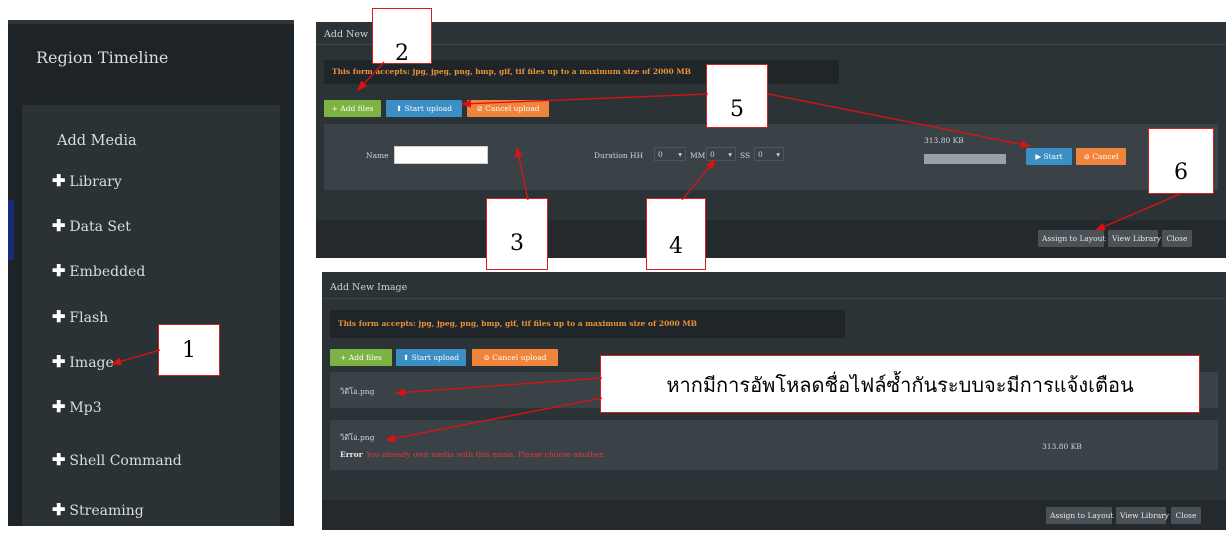  What do you see at coordinates (499, 387) in the screenshot?
I see `arrow-warning-row1` at bounding box center [499, 387].